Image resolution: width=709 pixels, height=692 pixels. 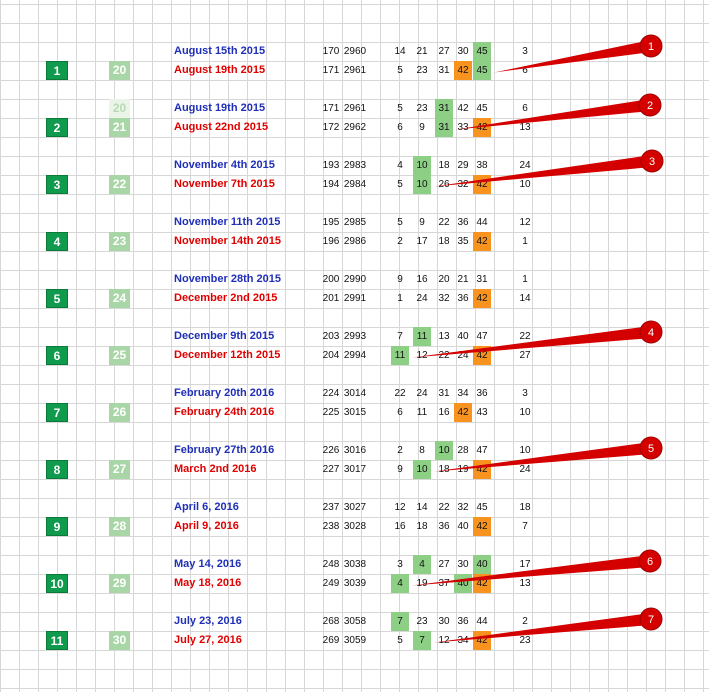 What do you see at coordinates (57, 298) in the screenshot?
I see `group-index-badge: 5` at bounding box center [57, 298].